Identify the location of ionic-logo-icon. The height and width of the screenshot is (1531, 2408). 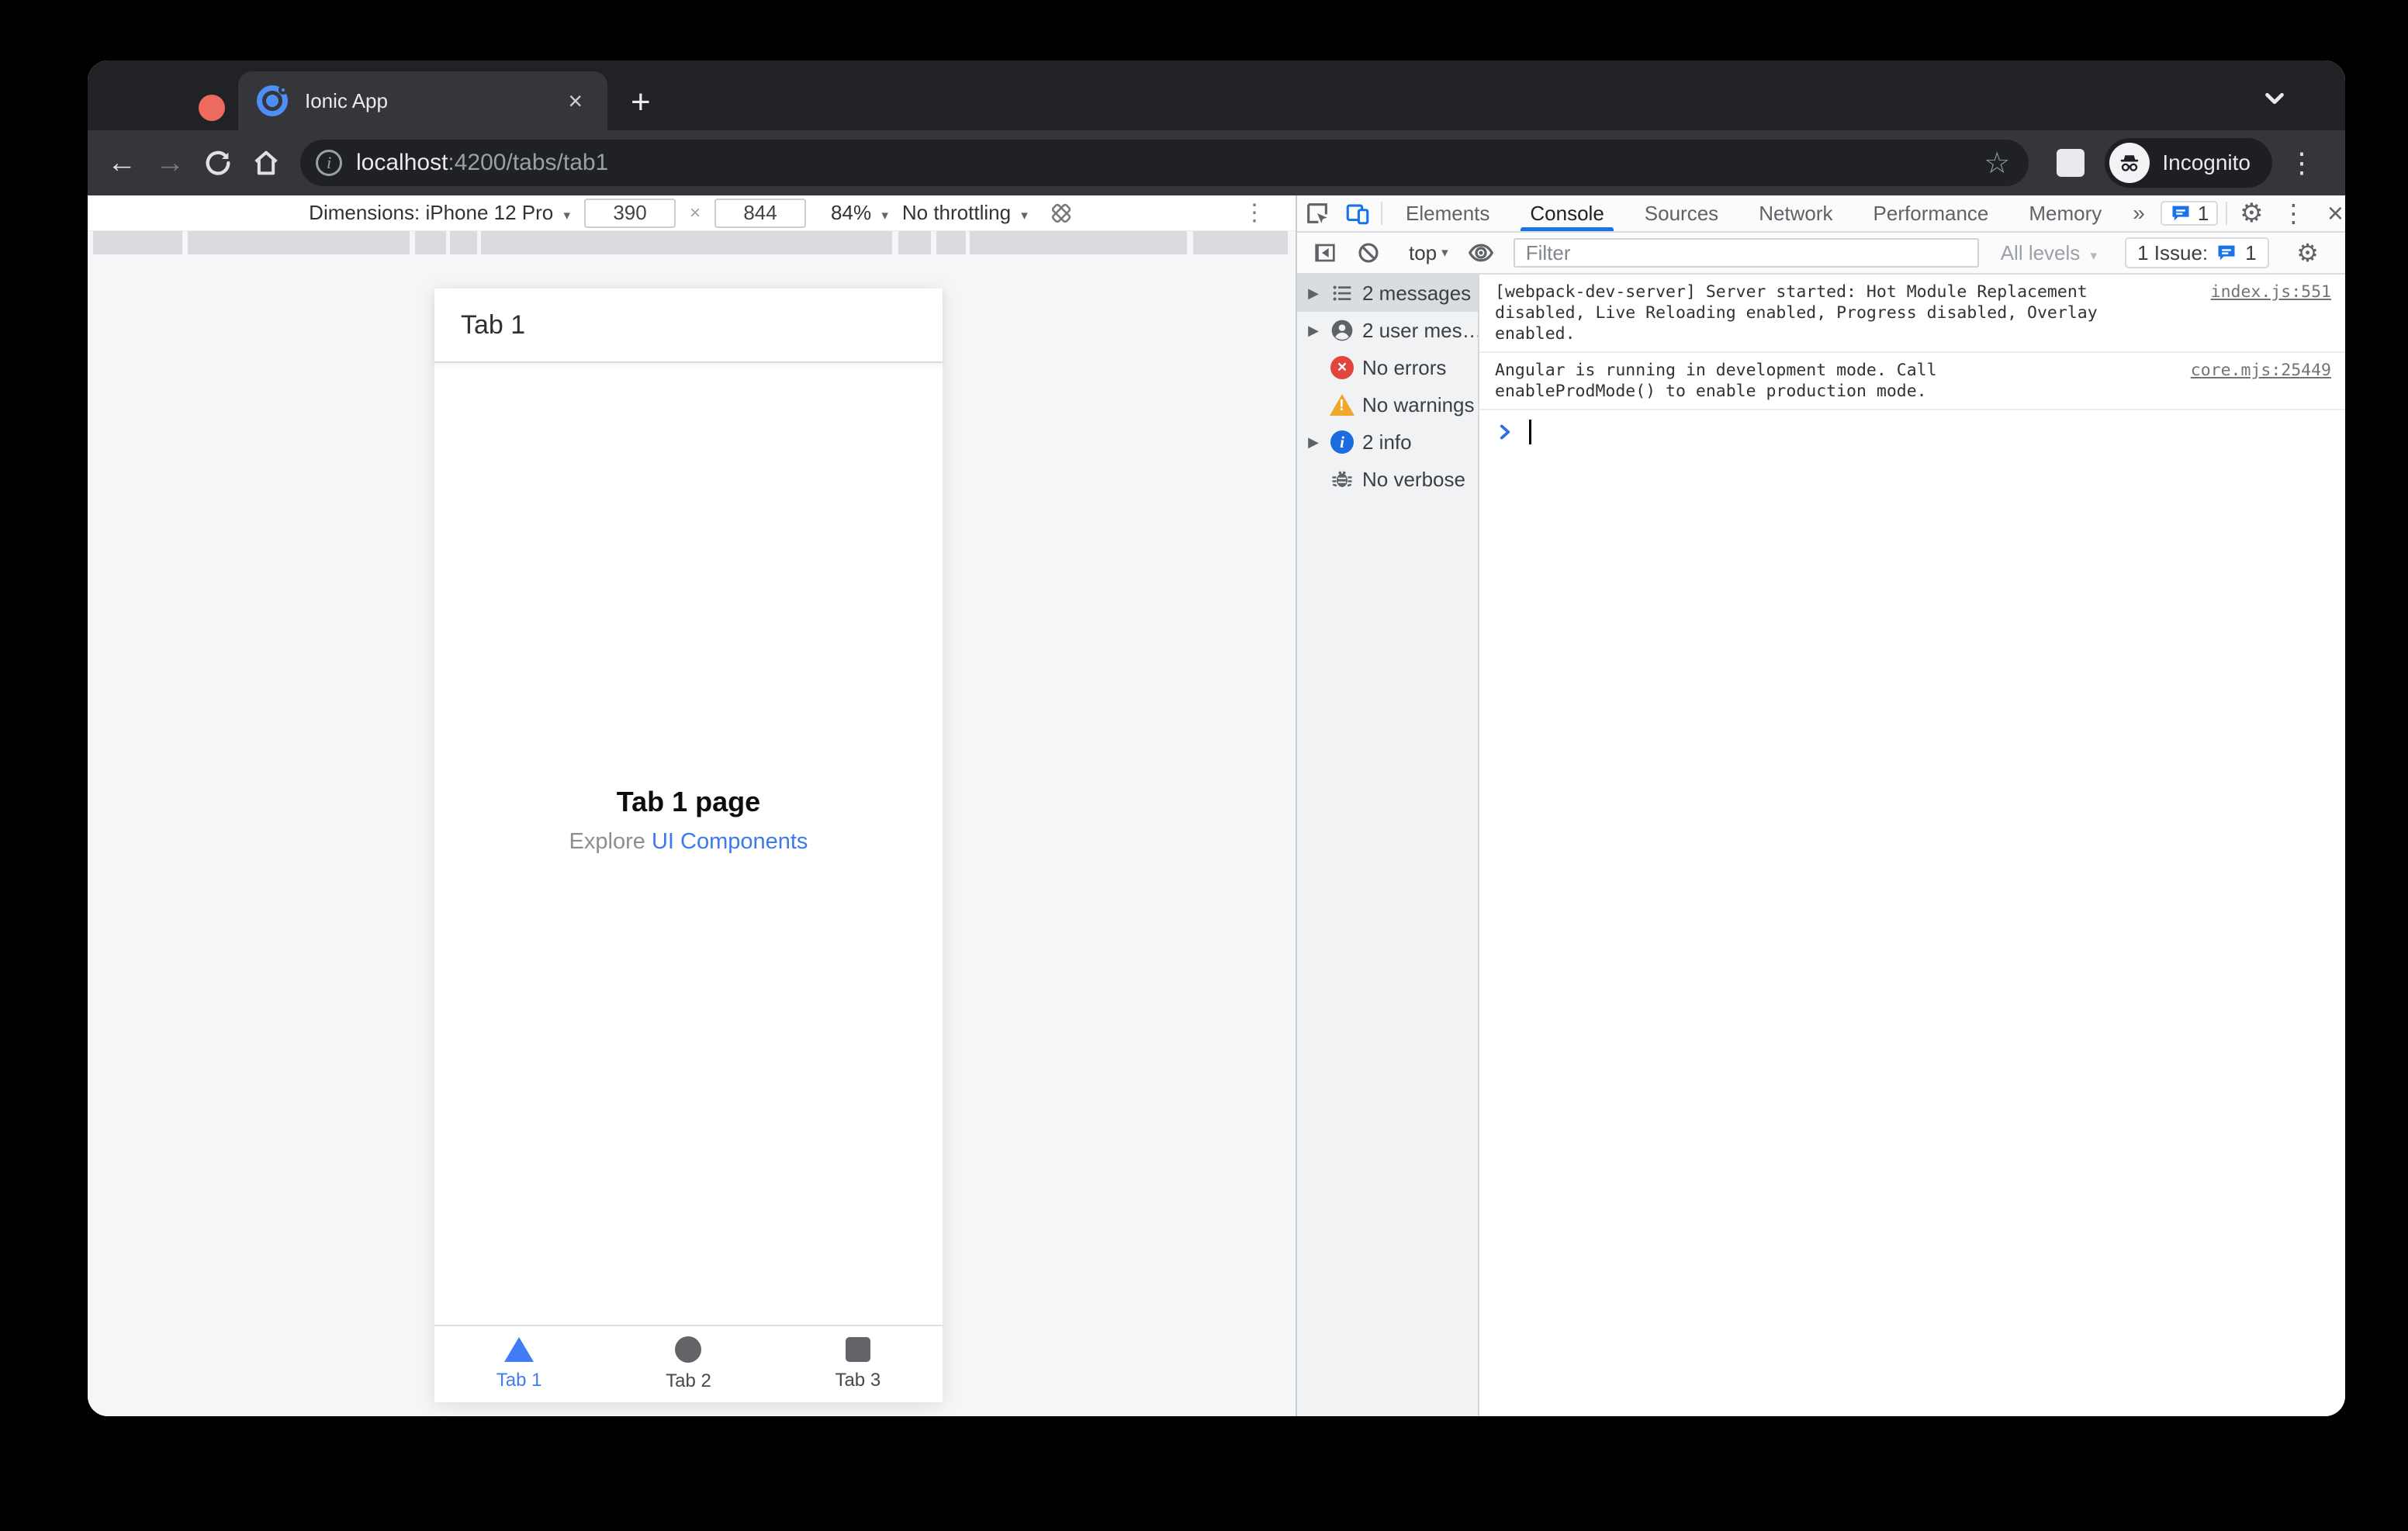
(272, 100).